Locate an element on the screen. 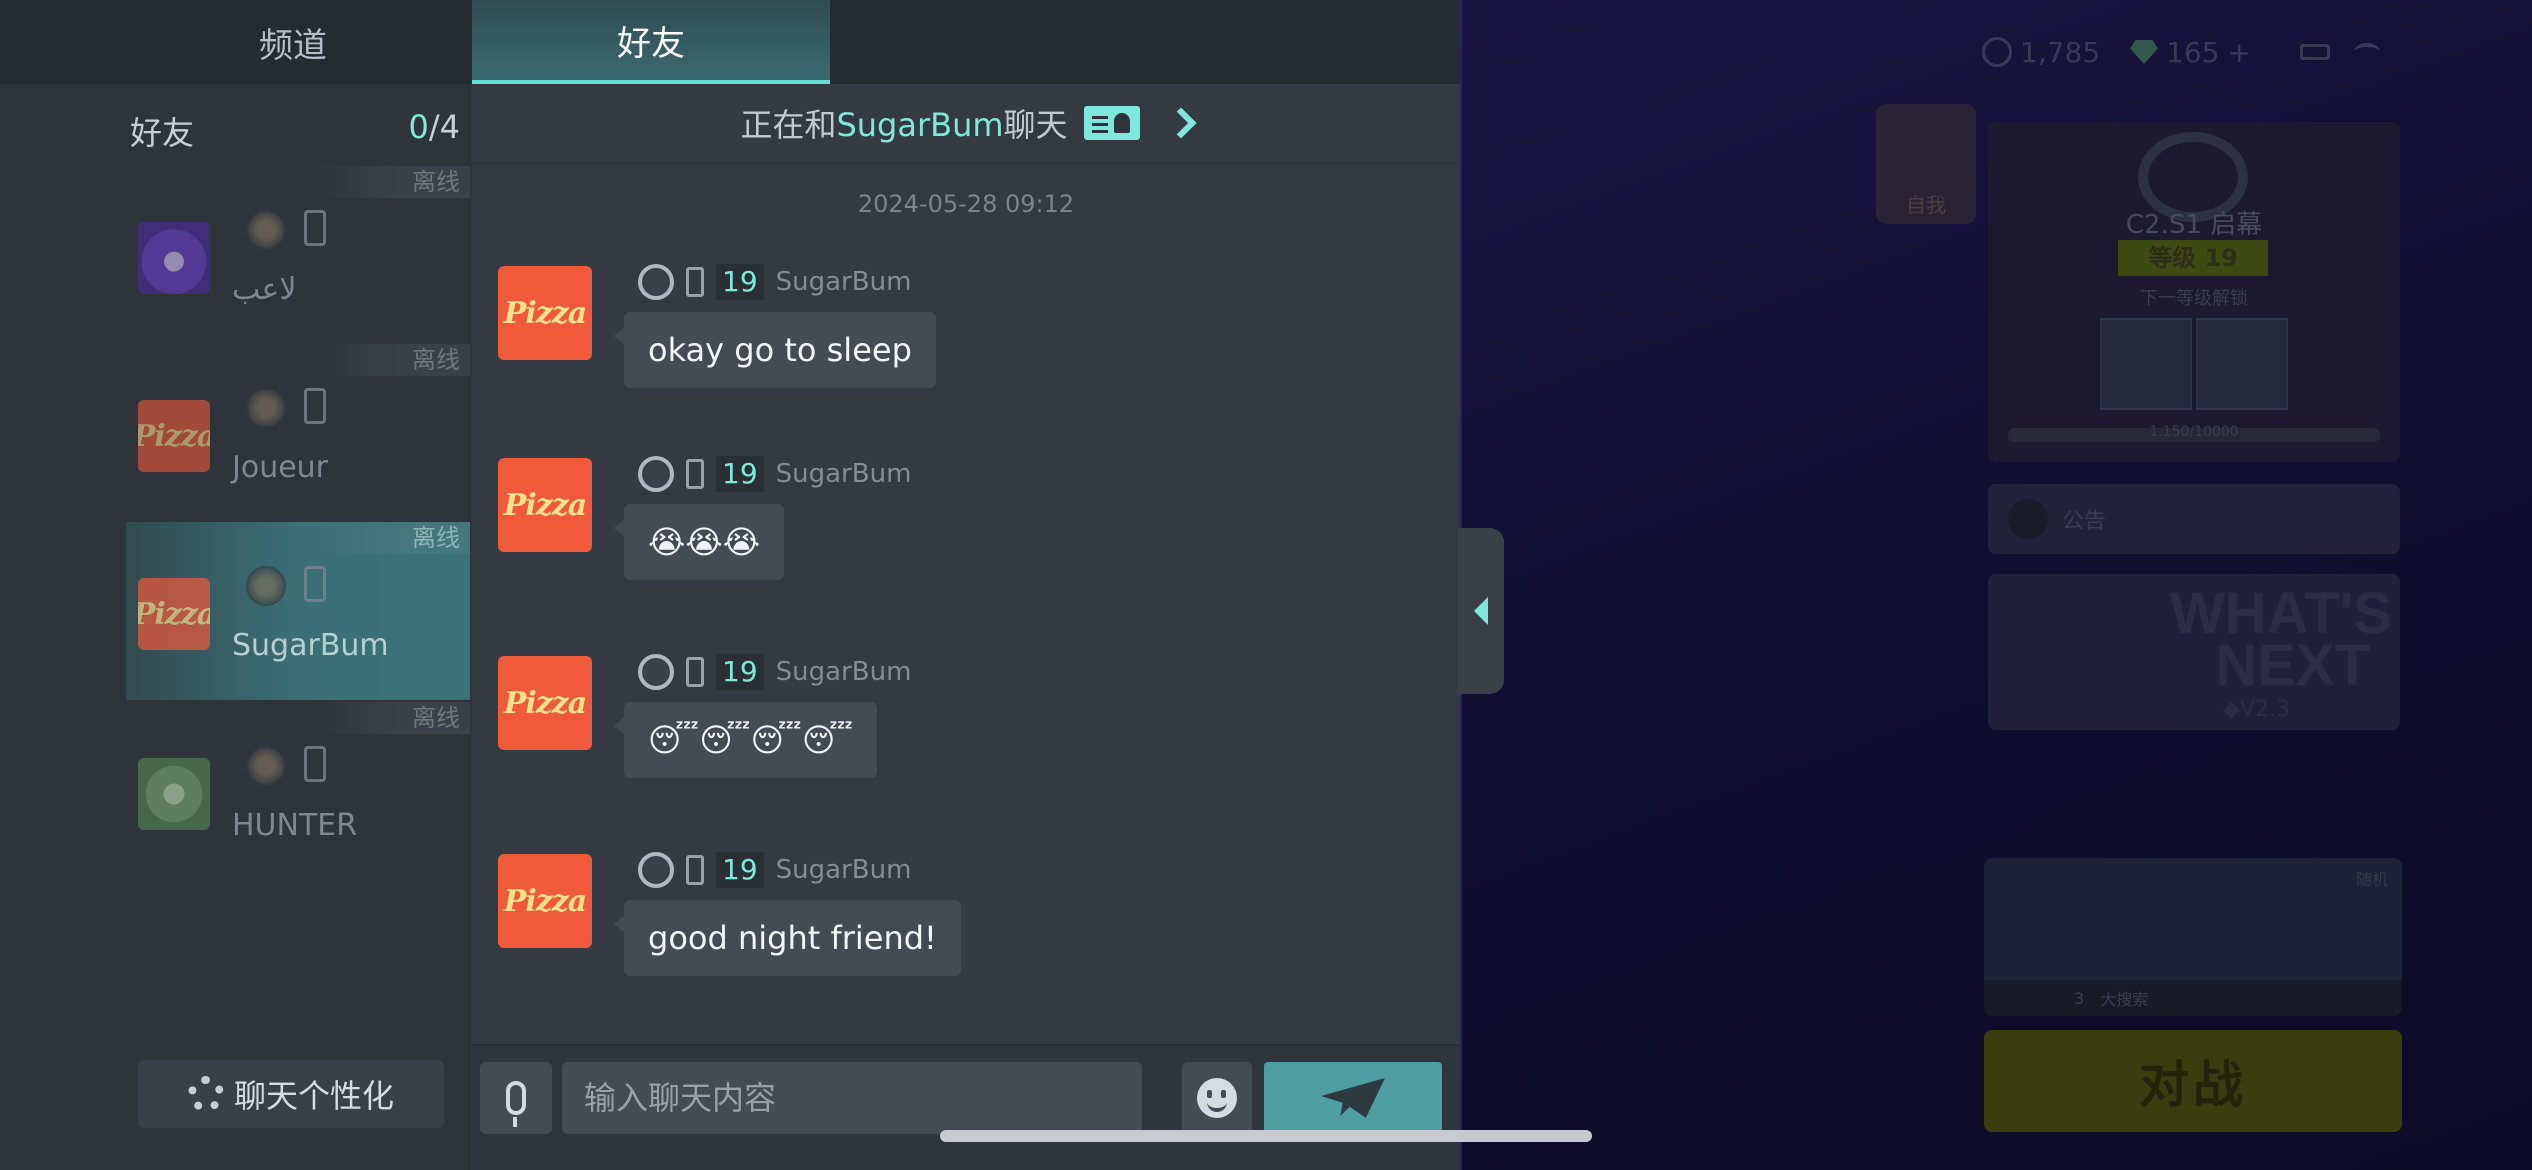 Image resolution: width=2532 pixels, height=1170 pixels. friend-name: Joueur is located at coordinates (280, 467).